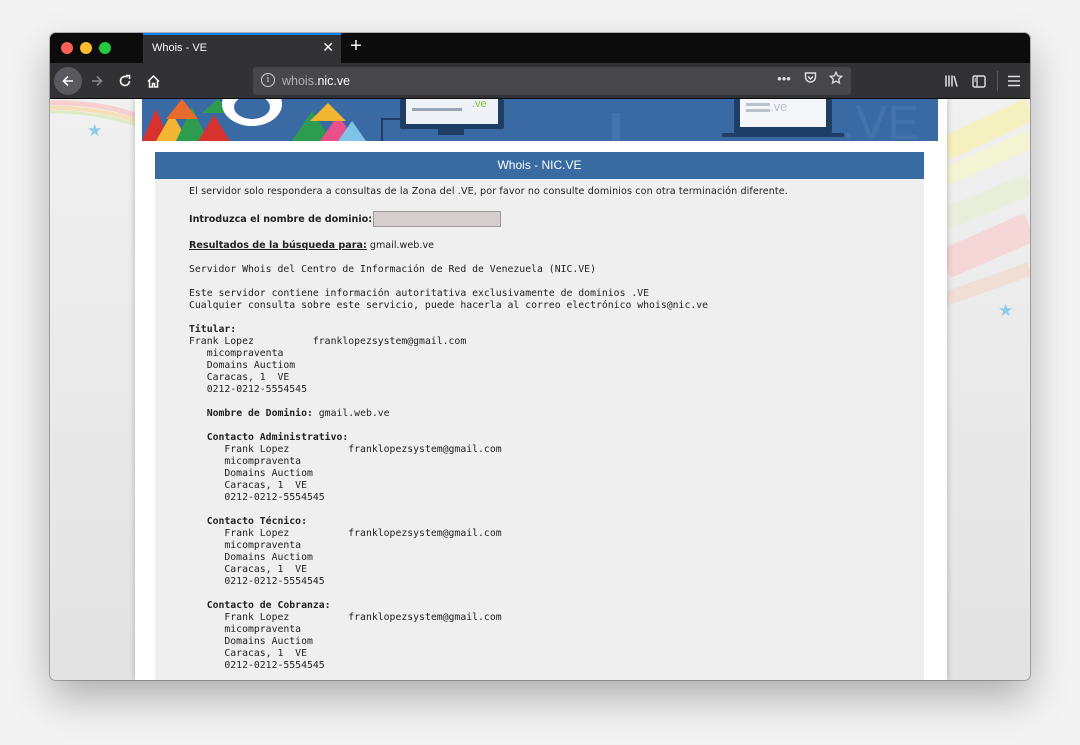  What do you see at coordinates (277, 437) in the screenshot?
I see `contact-label: Contacto Administrativo:` at bounding box center [277, 437].